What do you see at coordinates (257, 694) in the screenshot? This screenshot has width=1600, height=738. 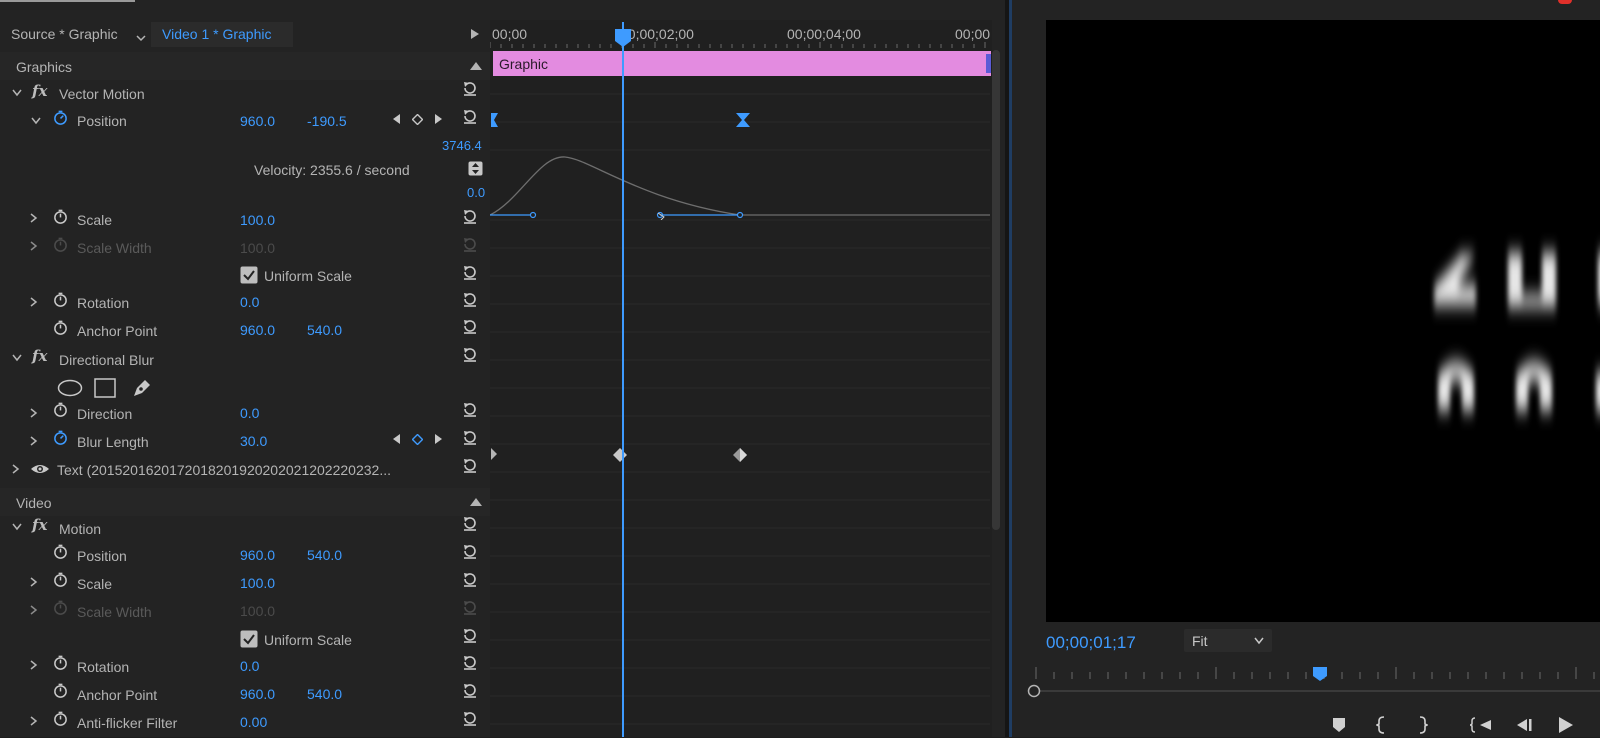 I see `m-anchor-x: 960.0` at bounding box center [257, 694].